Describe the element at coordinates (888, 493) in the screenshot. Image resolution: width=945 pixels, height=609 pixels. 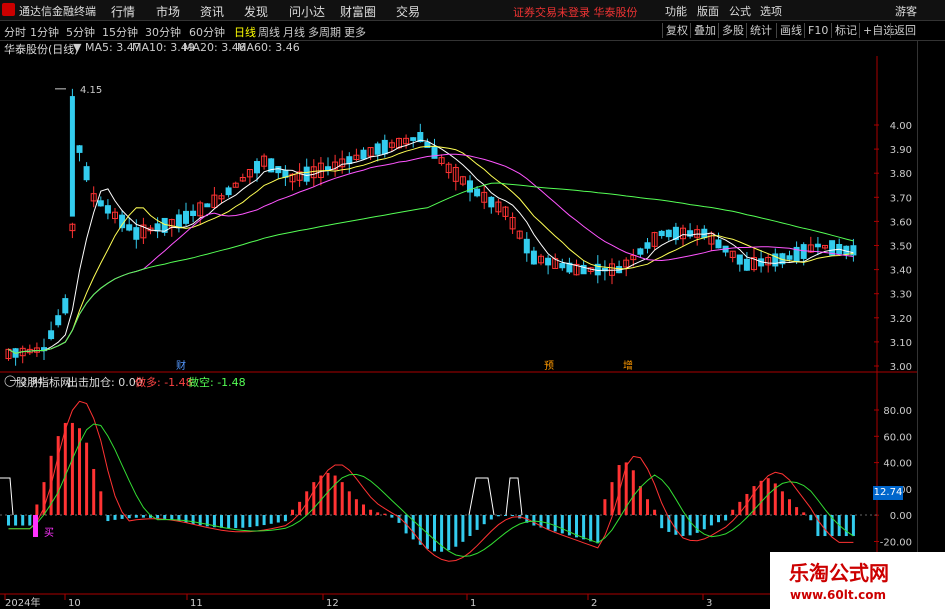
I see `value-badge: 12.74` at that location.